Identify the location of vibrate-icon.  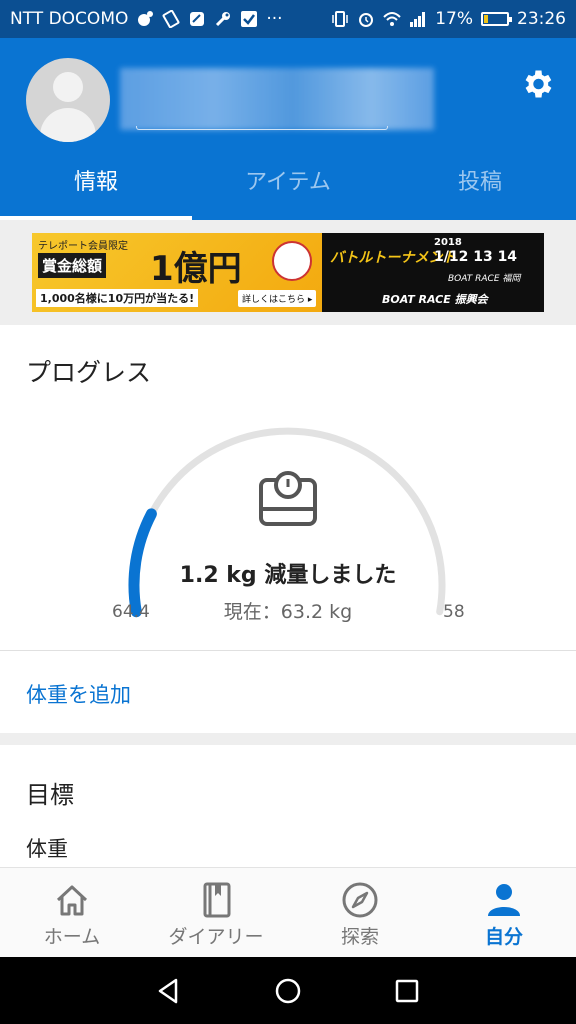
(340, 19).